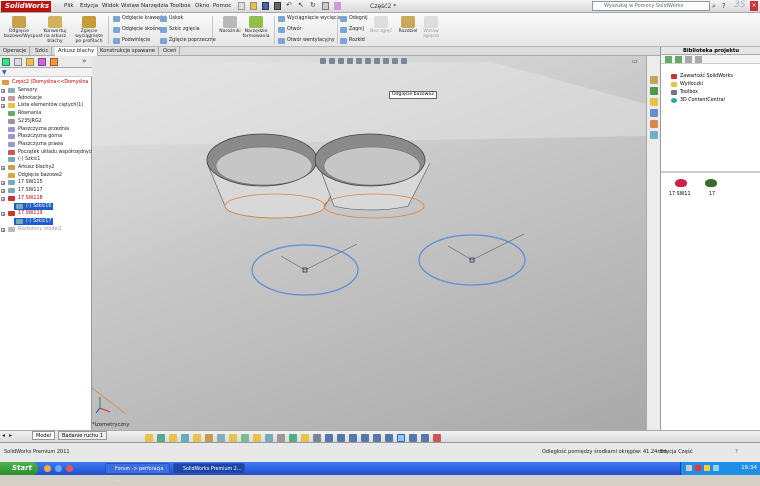  What do you see at coordinates (3, 435) in the screenshot?
I see `scroll-left-icon: ◂` at bounding box center [3, 435].